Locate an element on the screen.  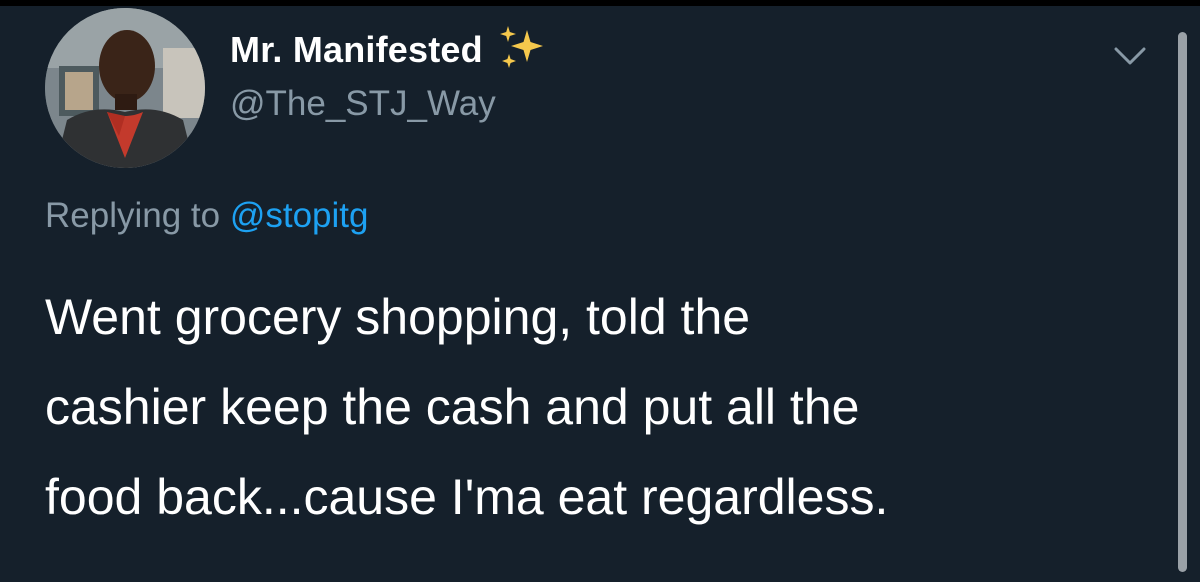
chevron-down-icon is located at coordinates (1130, 56).